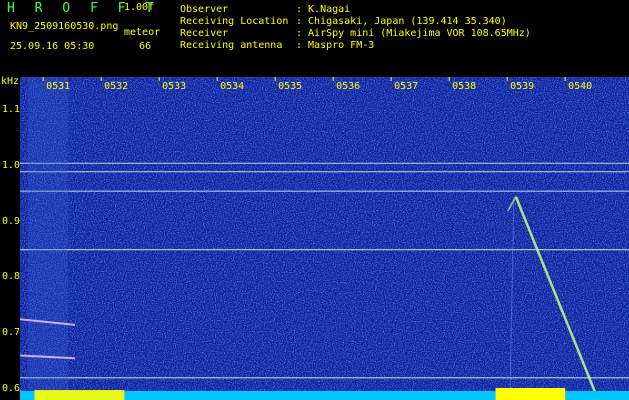  Describe the element at coordinates (323, 9) in the screenshot. I see `observer-value: : K.Nagai` at that location.